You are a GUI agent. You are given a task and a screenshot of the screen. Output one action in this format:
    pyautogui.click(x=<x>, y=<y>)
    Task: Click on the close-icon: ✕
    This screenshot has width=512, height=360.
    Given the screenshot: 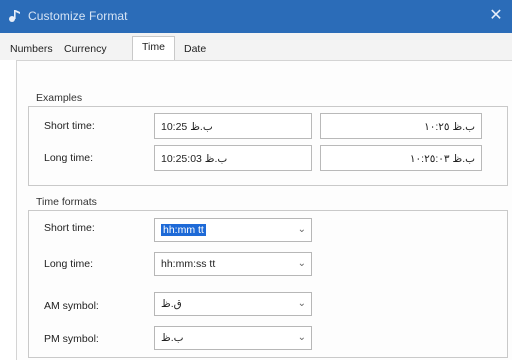 What is the action you would take?
    pyautogui.click(x=496, y=16)
    